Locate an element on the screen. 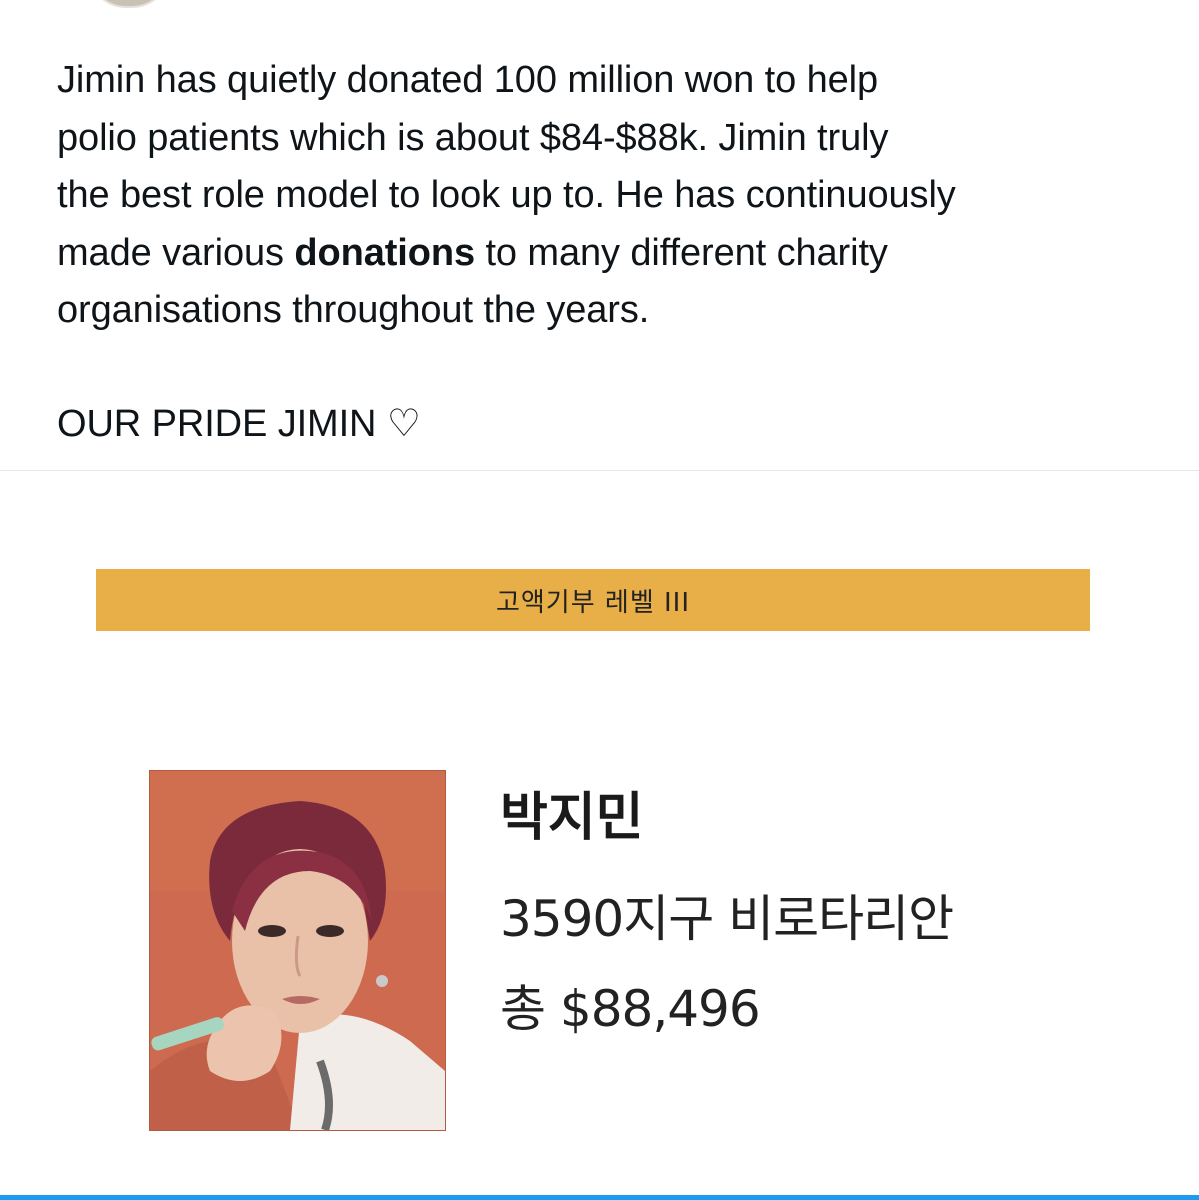 Image resolution: width=1199 pixels, height=1200 pixels. tweet-line: organisations throughout the years. is located at coordinates (353, 310).